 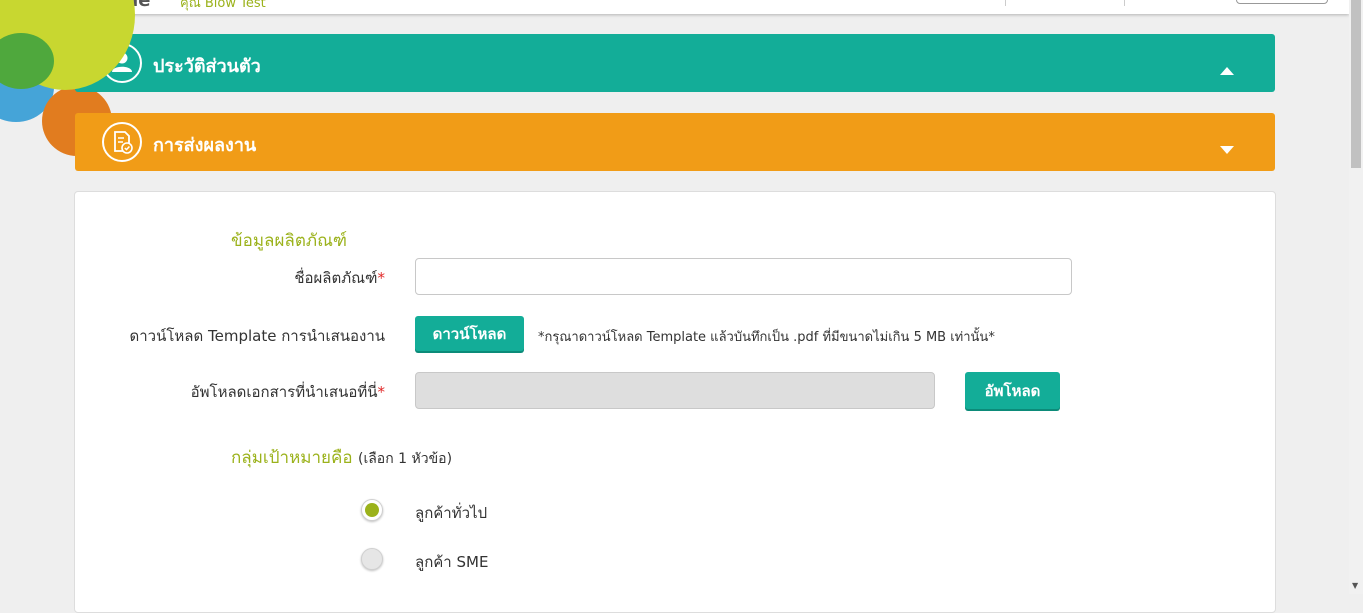 I want to click on target-group-hint: (เลือก 1 หัวข้อ), so click(x=405, y=459).